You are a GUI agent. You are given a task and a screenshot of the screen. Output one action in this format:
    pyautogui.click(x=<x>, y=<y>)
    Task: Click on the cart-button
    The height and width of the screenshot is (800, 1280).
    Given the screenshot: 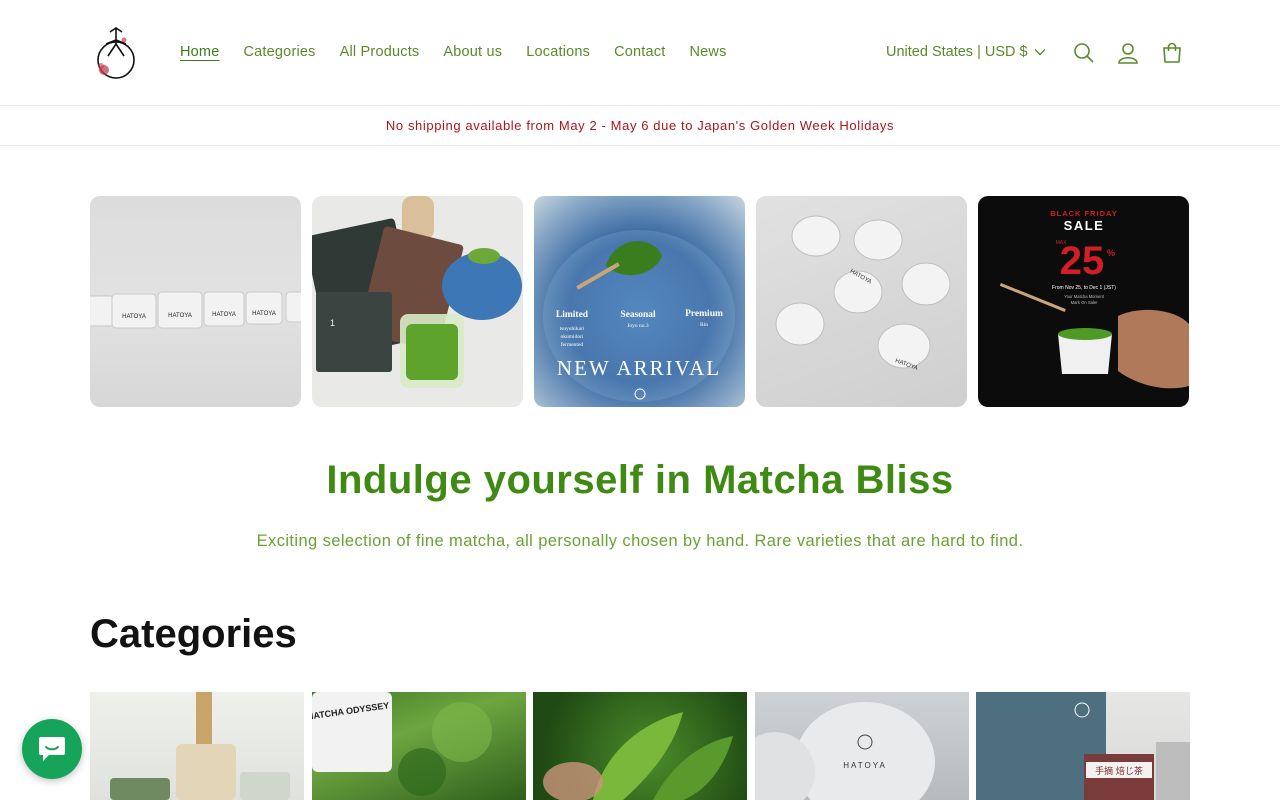 What is the action you would take?
    pyautogui.click(x=1172, y=53)
    